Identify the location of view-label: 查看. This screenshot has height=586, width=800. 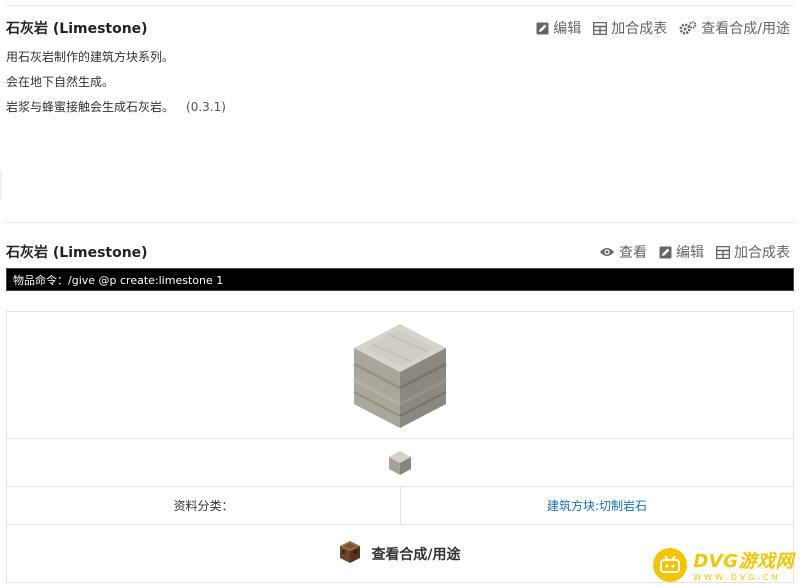
(633, 253).